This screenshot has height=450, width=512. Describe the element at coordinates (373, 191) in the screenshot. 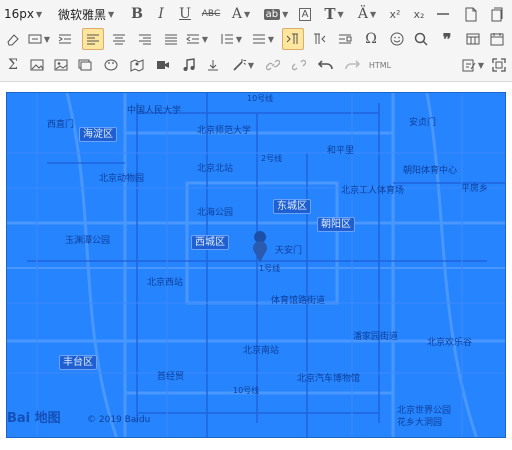

I see `map-label: 北京工人体育场` at that location.